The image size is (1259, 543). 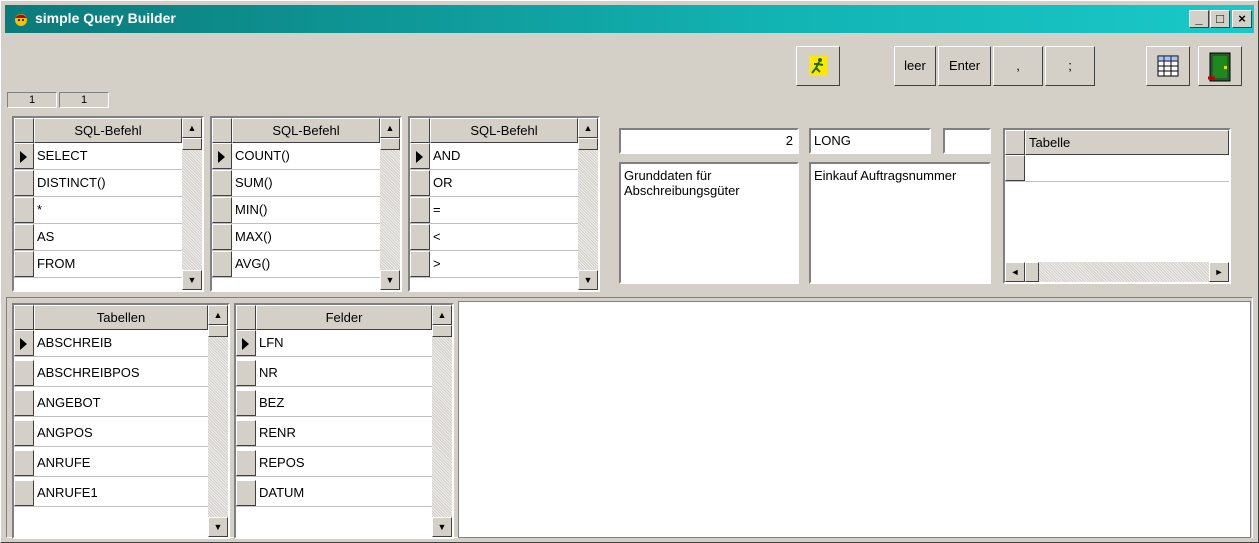 What do you see at coordinates (121, 317) in the screenshot?
I see `column-header: Tabellen` at bounding box center [121, 317].